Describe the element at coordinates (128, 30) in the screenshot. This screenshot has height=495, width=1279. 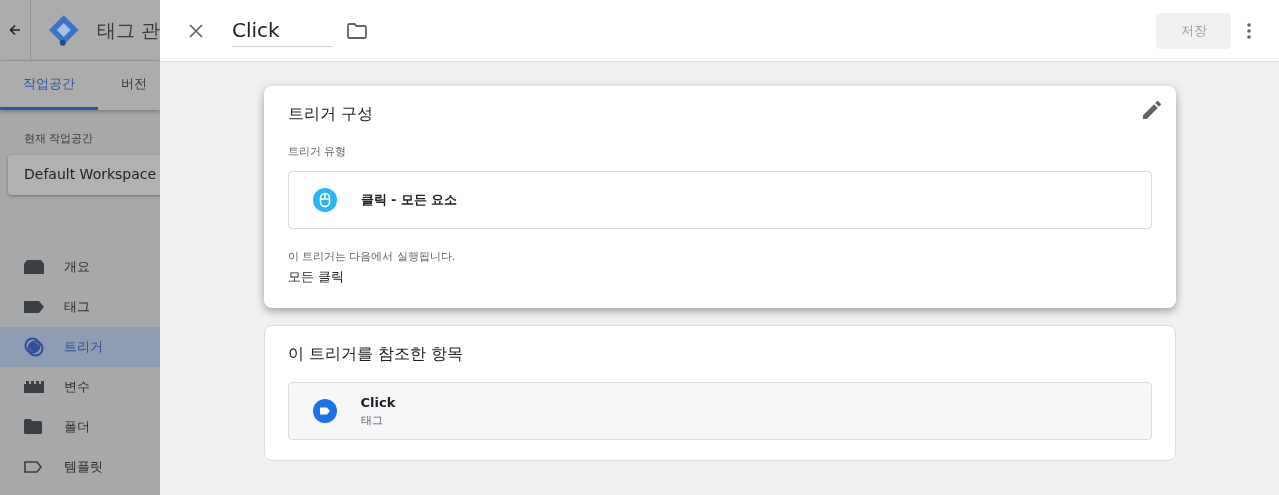
I see `app-title: 태그 관` at that location.